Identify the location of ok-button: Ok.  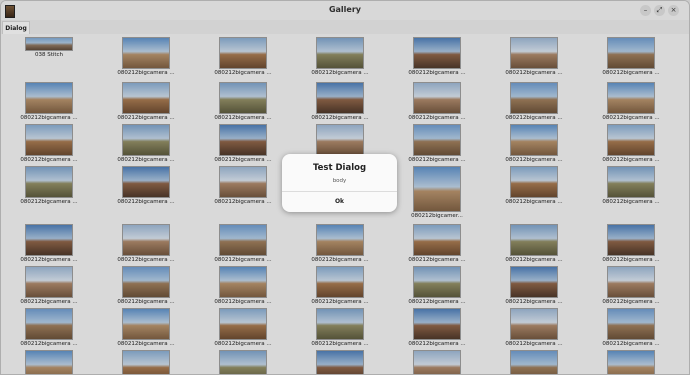
(339, 202).